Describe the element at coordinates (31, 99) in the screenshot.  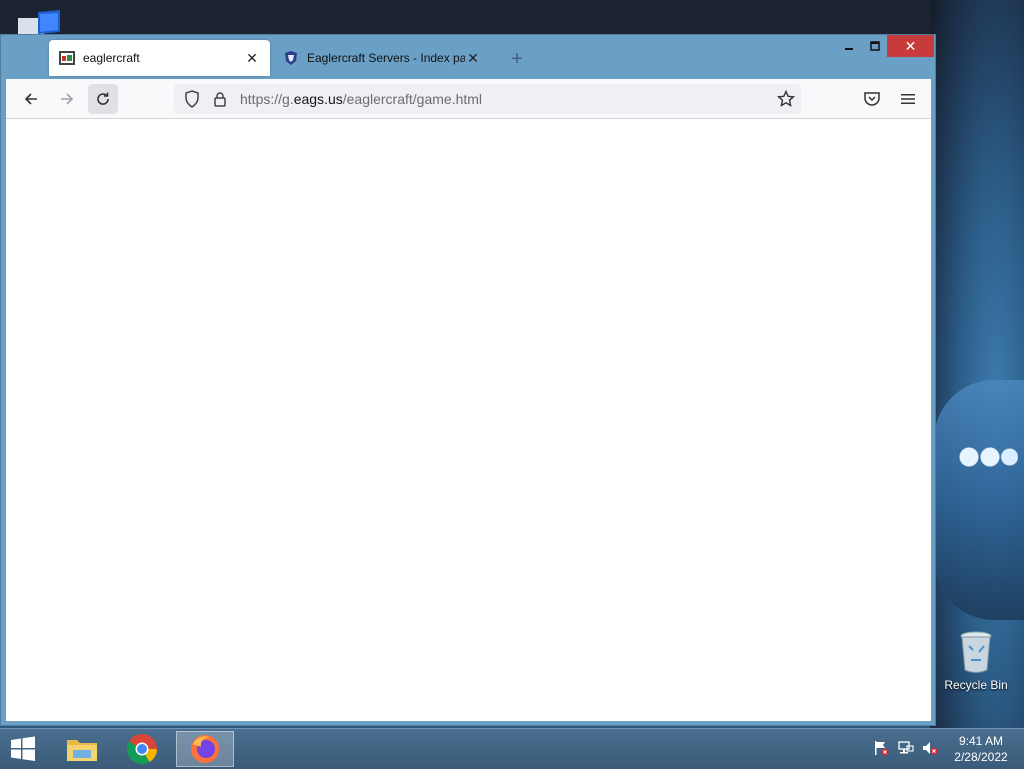
I see `back-arrow-icon` at that location.